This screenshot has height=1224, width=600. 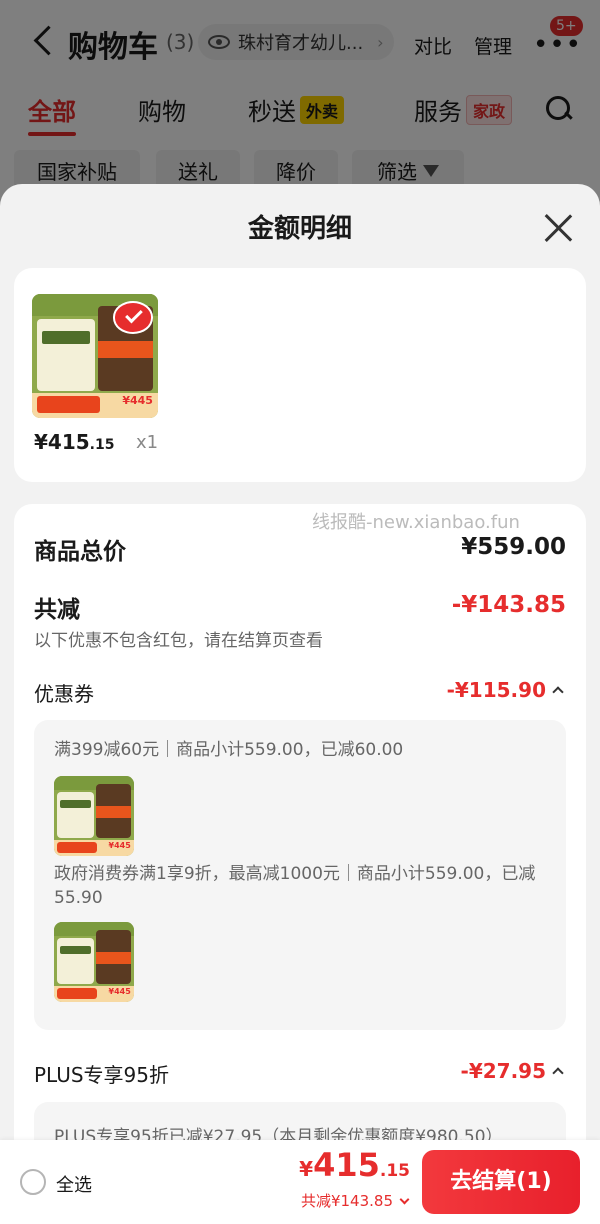 I want to click on watermark: 线报酷-new.xianbao.fun, so click(x=416, y=522).